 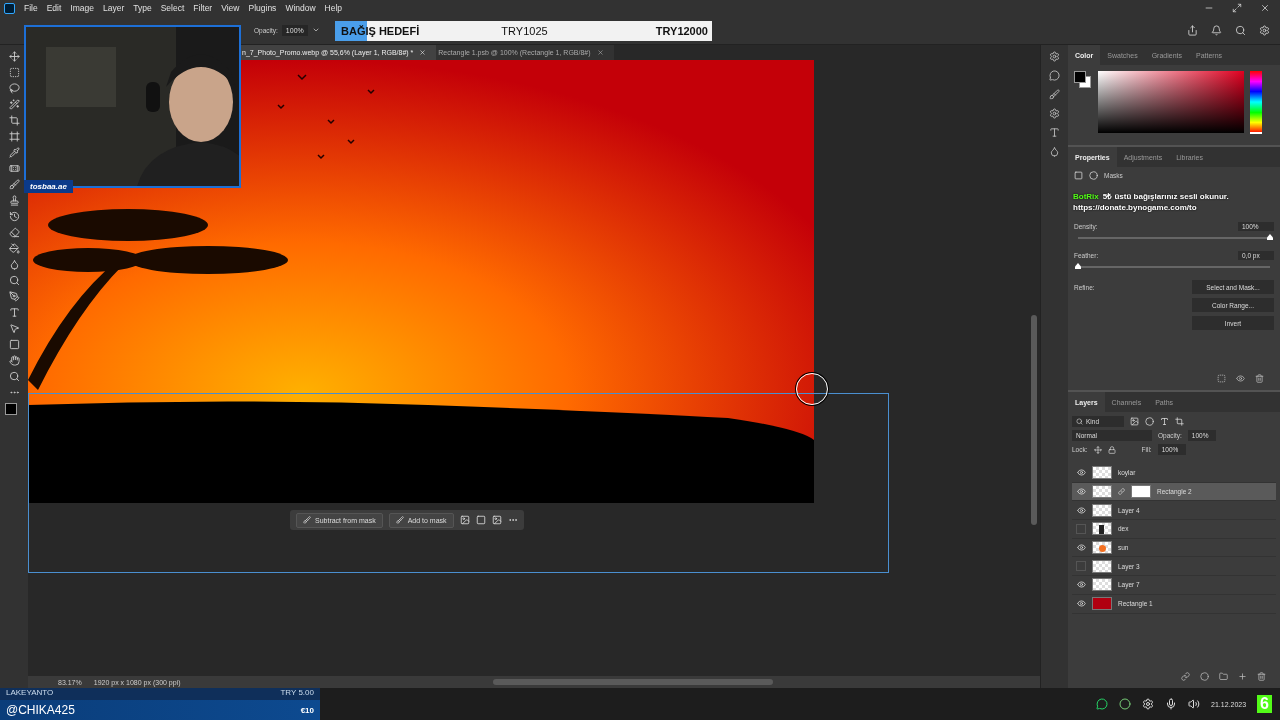 I want to click on chat-message: BotRix 5₺ üstü bağışlarınız sesli okunur., so click(x=1151, y=196).